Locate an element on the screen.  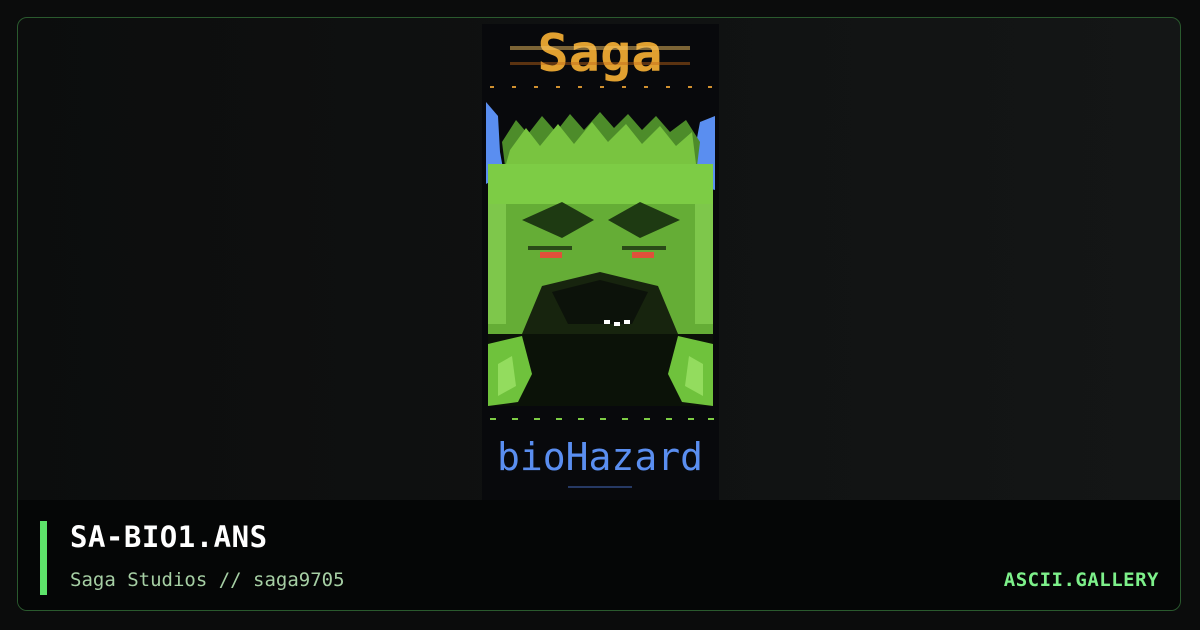
artwork-image: Saga bioHazard is located at coordinates (600, 262).